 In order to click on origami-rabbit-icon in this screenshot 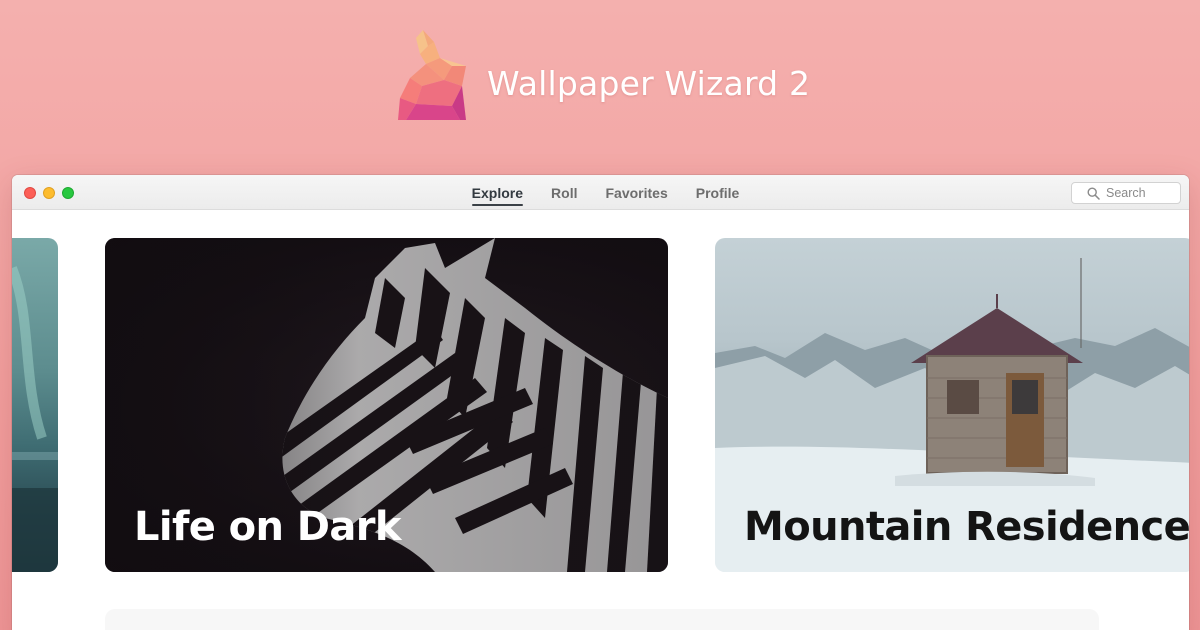, I will do `click(432, 75)`.